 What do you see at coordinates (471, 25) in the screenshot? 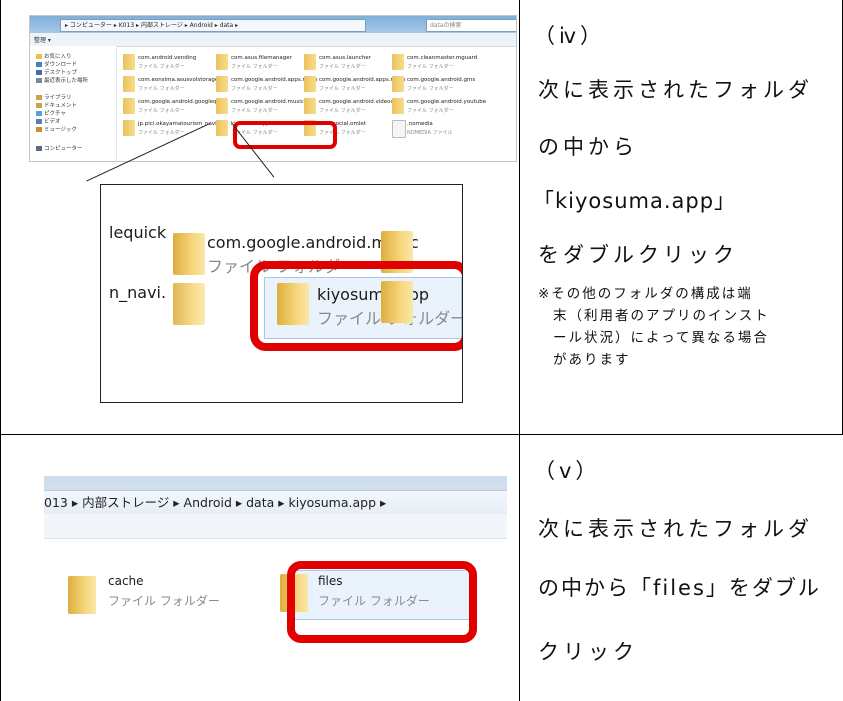
I see `search-input: dataの検索` at bounding box center [471, 25].